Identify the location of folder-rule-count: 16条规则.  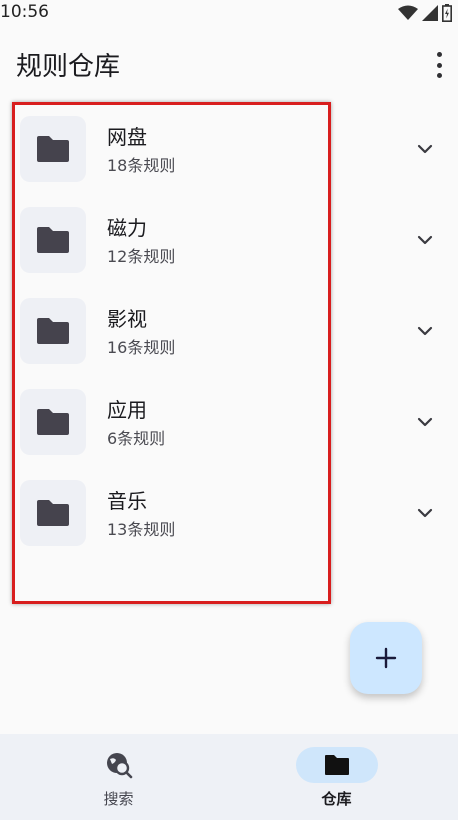
(141, 347).